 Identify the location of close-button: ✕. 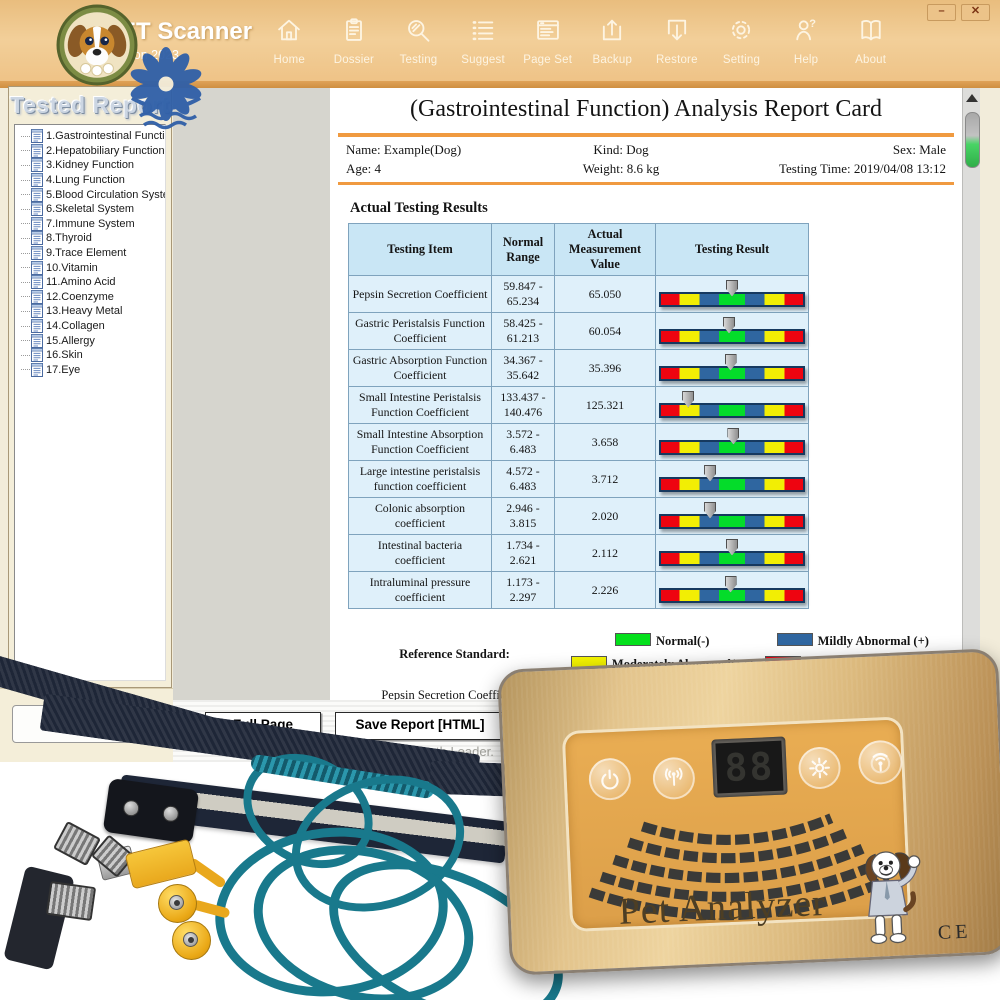
(975, 12).